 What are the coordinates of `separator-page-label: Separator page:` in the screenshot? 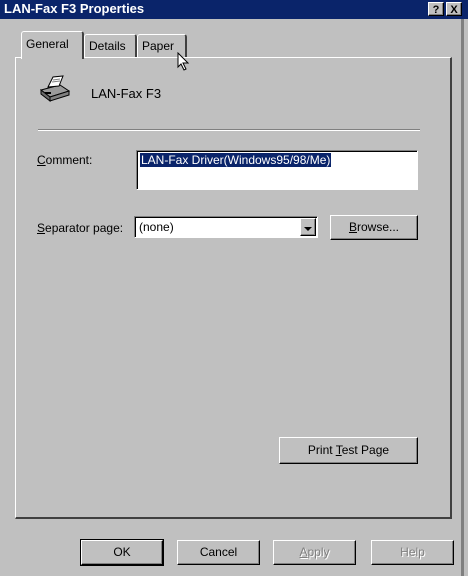 It's located at (80, 228).